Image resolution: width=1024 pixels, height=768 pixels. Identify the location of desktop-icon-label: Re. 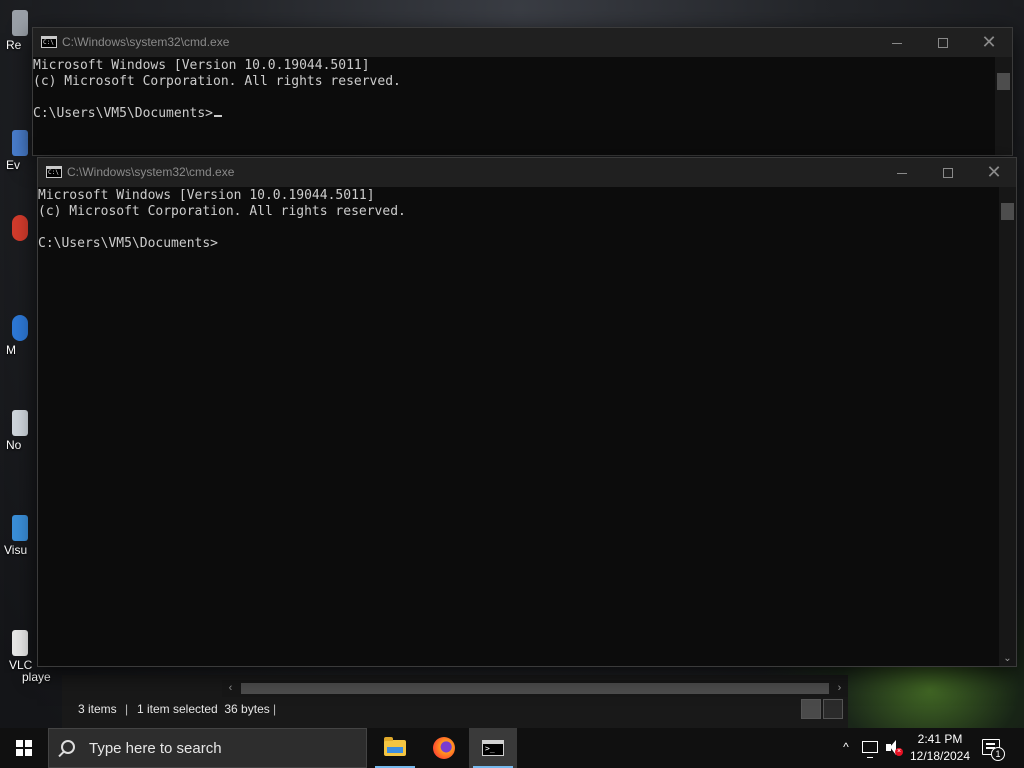
(14, 45).